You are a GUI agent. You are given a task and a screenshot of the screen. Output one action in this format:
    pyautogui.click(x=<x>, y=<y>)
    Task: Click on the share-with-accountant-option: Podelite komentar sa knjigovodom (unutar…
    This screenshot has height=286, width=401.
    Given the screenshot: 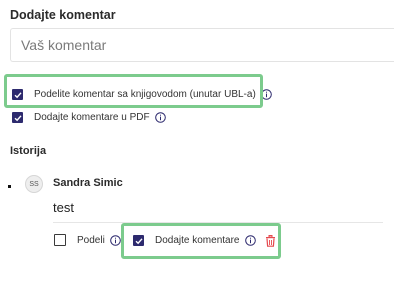 What is the action you would take?
    pyautogui.click(x=142, y=94)
    